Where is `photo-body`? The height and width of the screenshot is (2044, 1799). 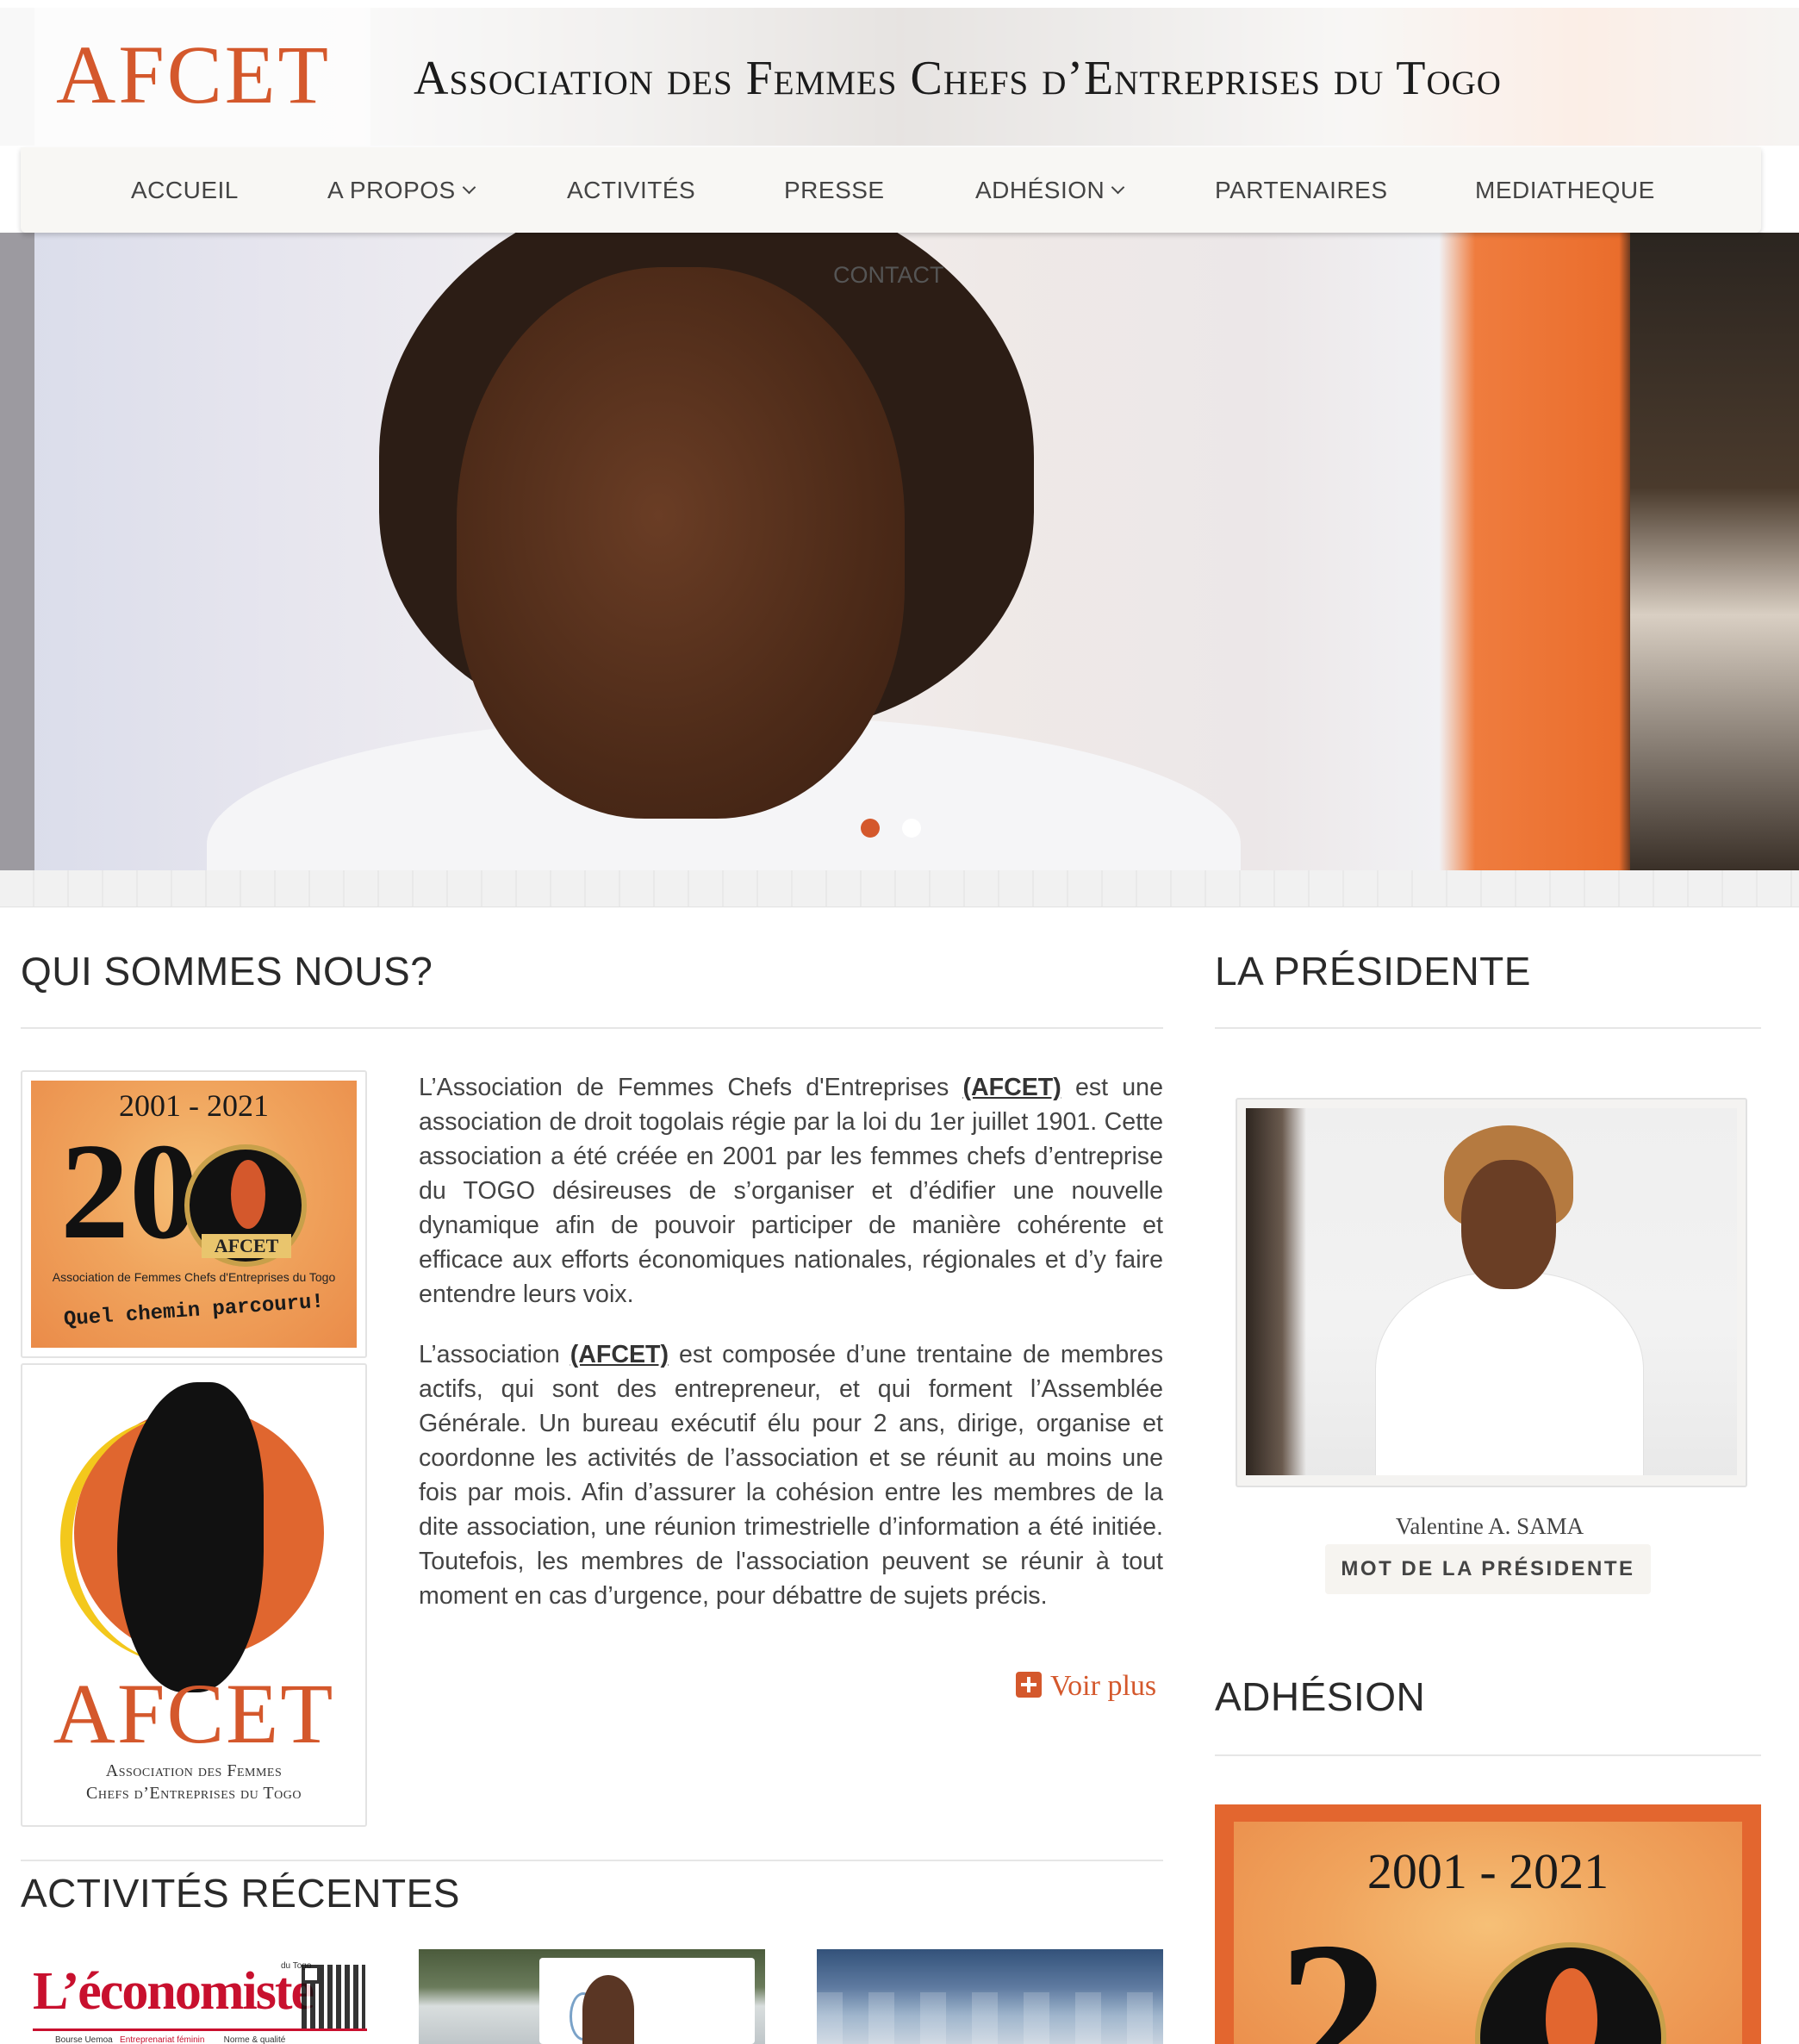
photo-body is located at coordinates (1510, 1374).